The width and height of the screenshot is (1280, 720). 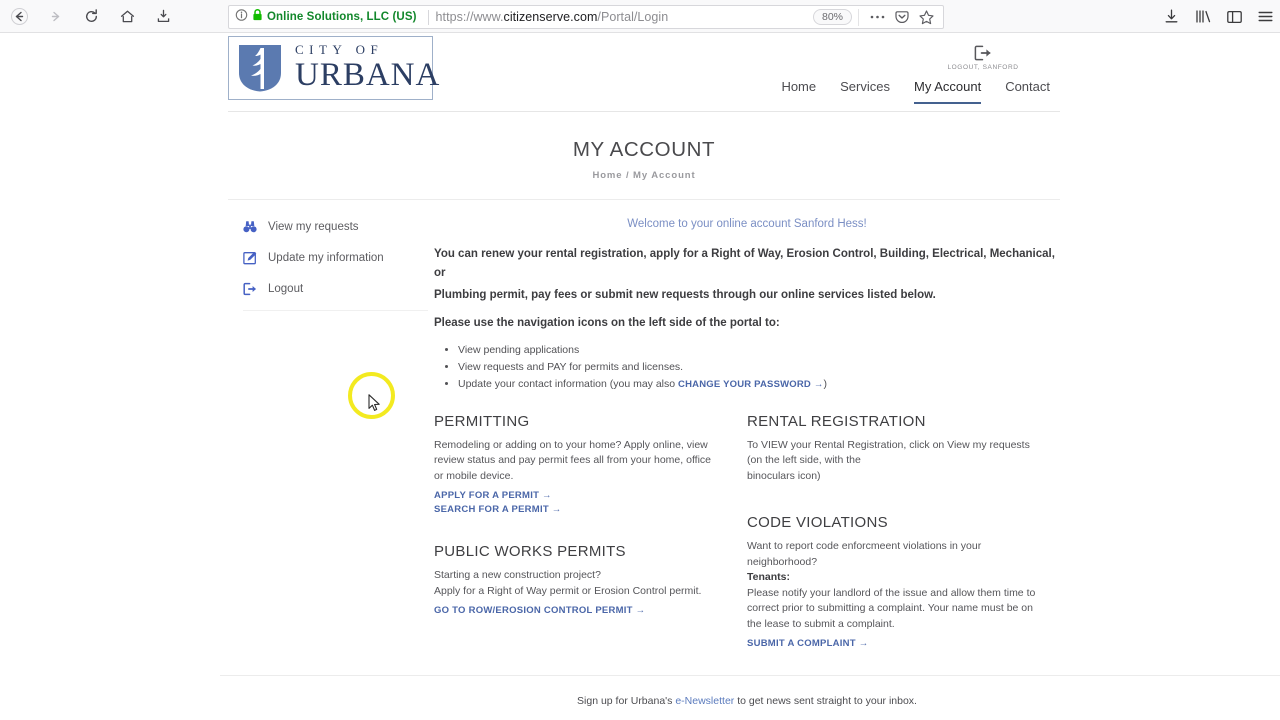 I want to click on save-to-pocket-icon, so click(x=163, y=15).